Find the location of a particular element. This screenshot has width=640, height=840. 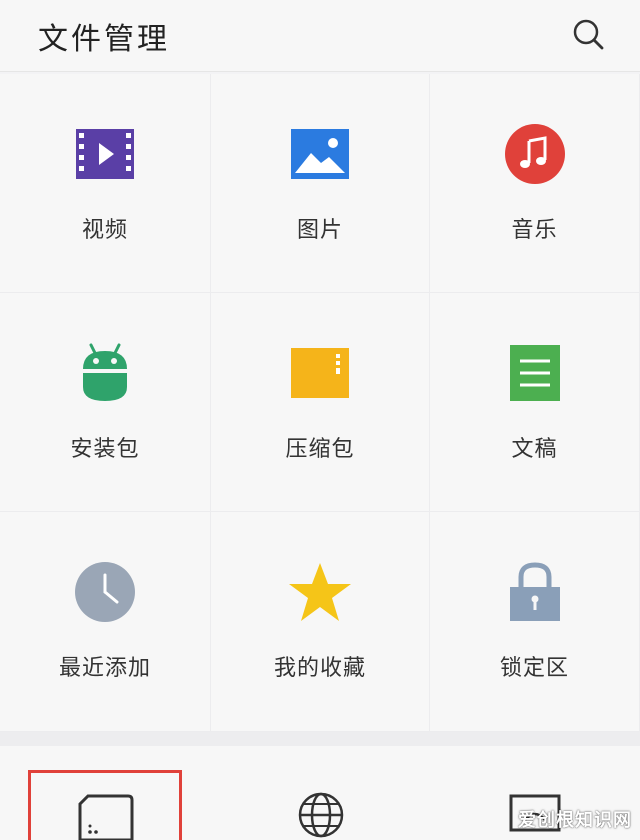

category-documents: 文稿 is located at coordinates (535, 402).